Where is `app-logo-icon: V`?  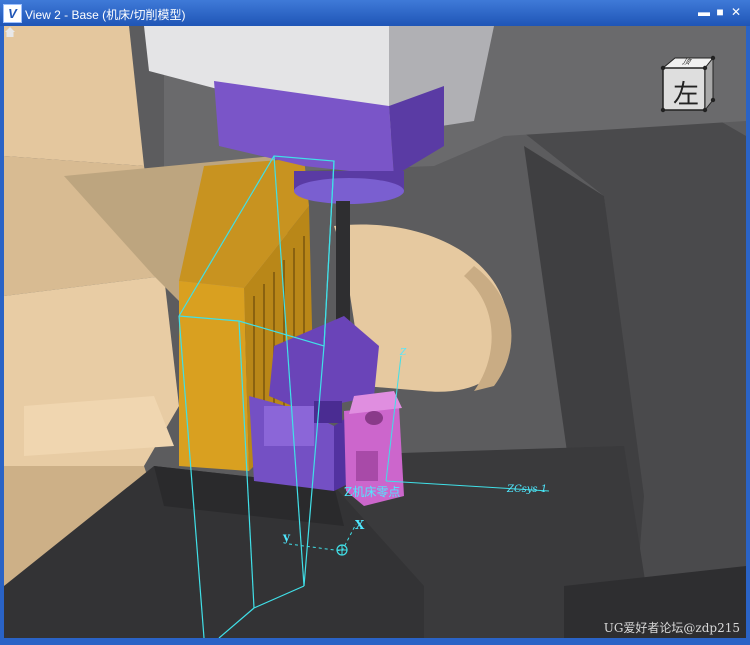 app-logo-icon: V is located at coordinates (12, 13).